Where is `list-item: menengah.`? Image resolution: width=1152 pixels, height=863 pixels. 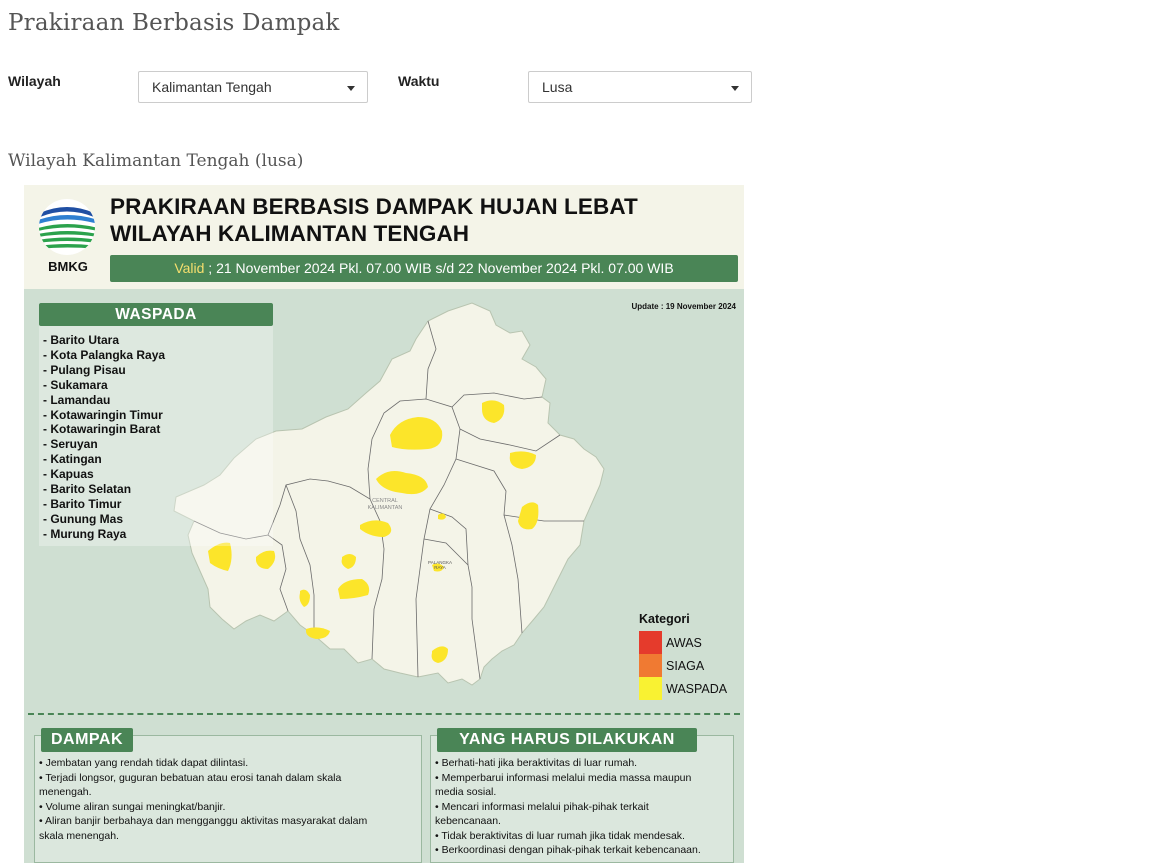
list-item: menengah. is located at coordinates (65, 792).